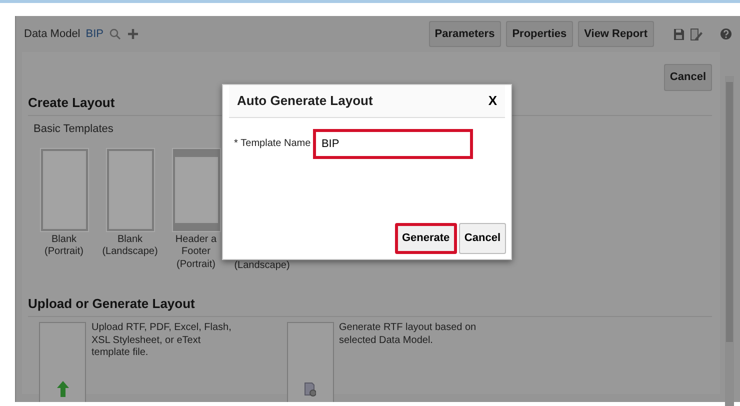 The width and height of the screenshot is (740, 406). What do you see at coordinates (729, 241) in the screenshot?
I see `scrollbar` at bounding box center [729, 241].